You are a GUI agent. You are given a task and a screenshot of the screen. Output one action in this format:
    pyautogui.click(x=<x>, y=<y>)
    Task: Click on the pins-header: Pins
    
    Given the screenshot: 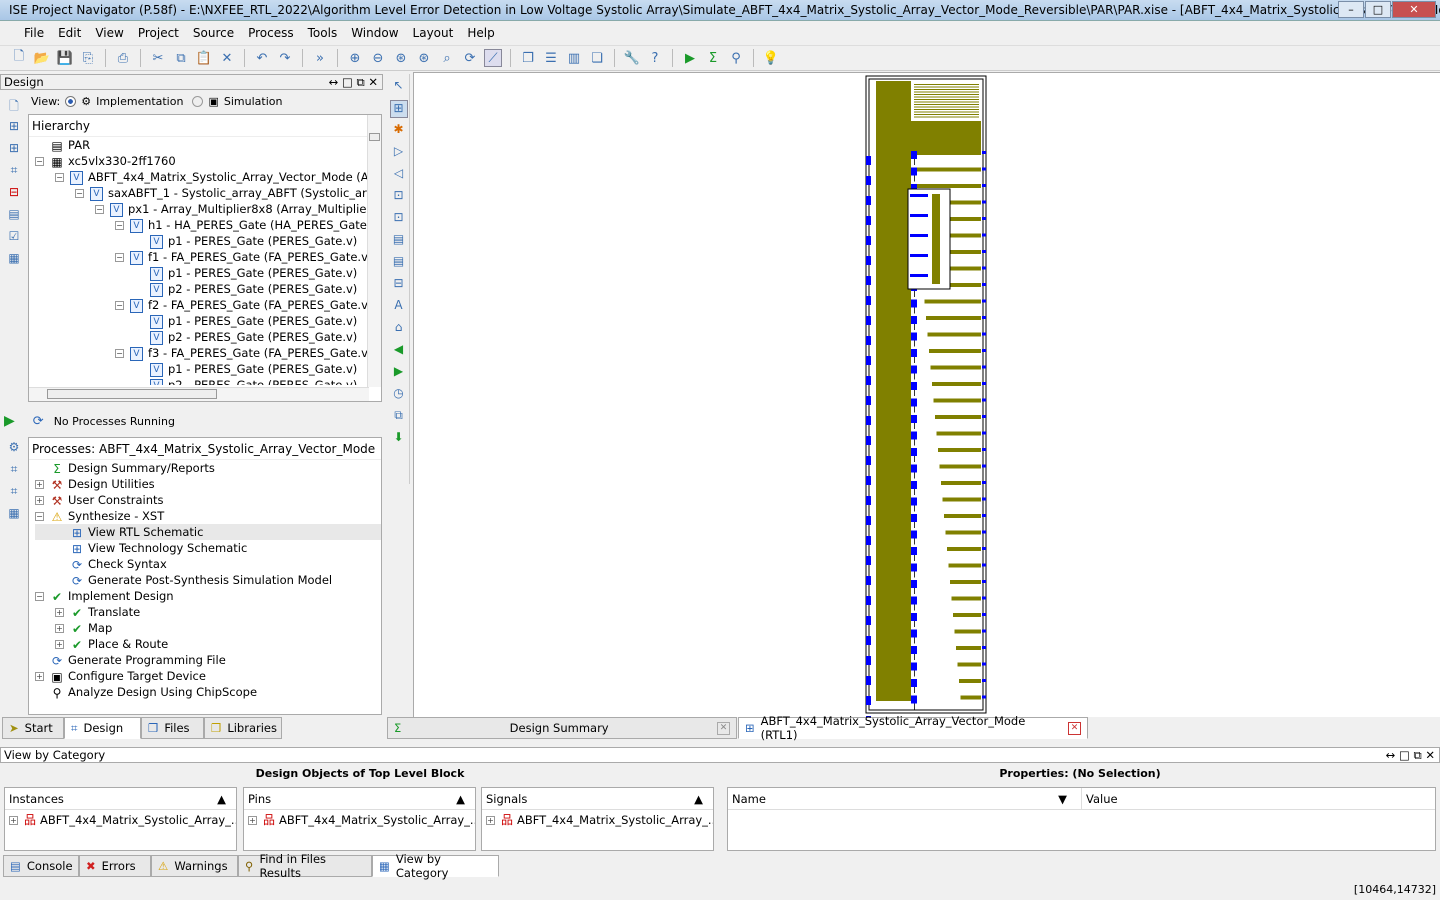 What is the action you would take?
    pyautogui.click(x=259, y=798)
    